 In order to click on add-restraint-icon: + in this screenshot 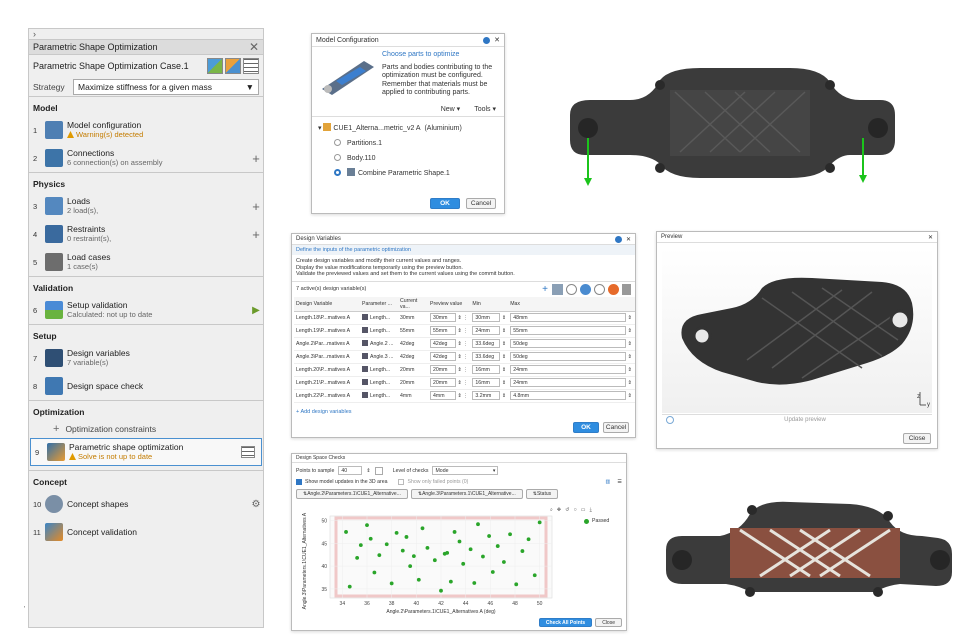, I will do `click(256, 234)`.